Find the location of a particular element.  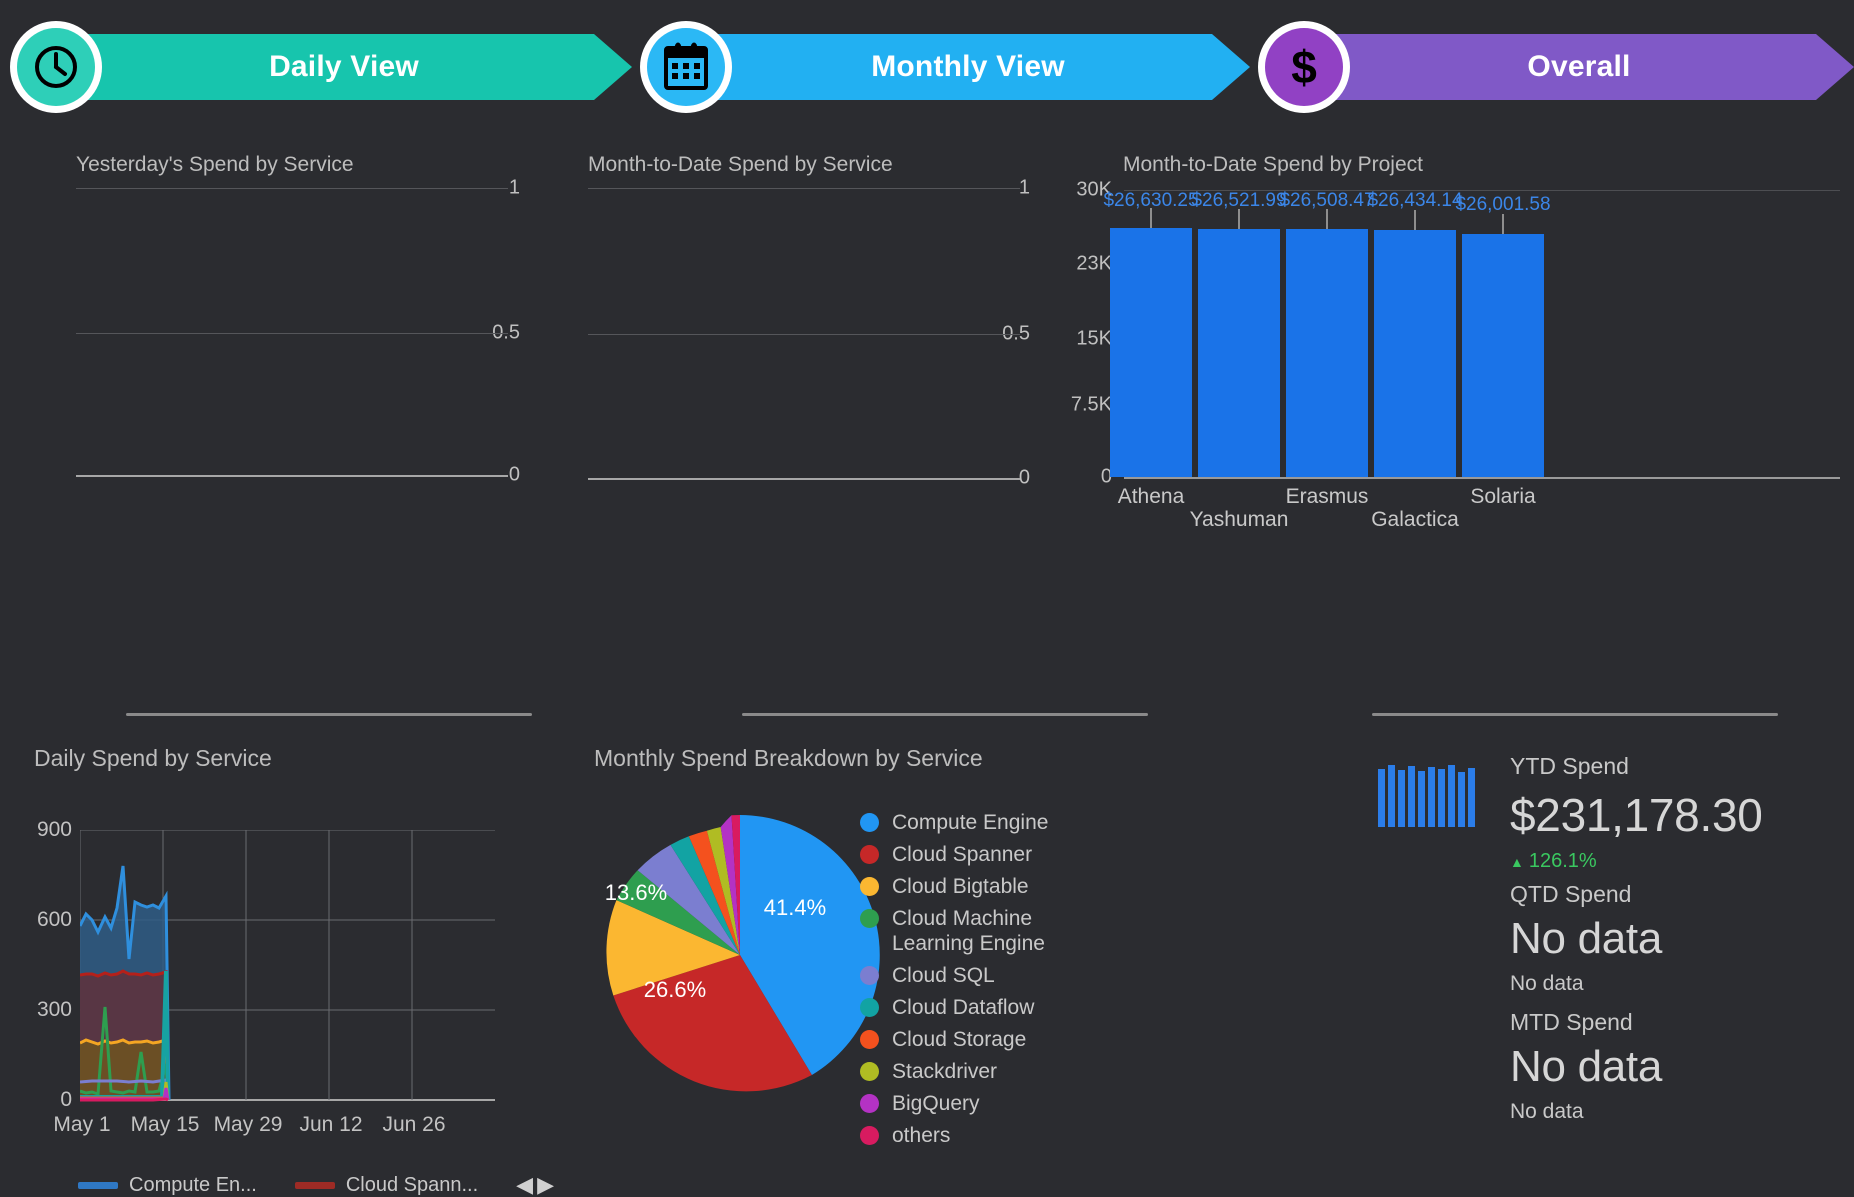

legend-label: others is located at coordinates (921, 1135).